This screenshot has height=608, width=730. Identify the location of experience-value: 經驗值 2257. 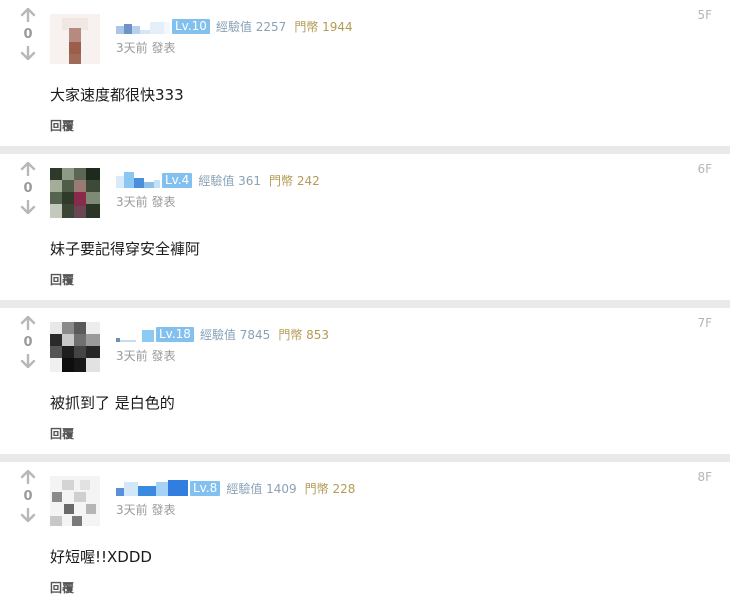
(251, 26).